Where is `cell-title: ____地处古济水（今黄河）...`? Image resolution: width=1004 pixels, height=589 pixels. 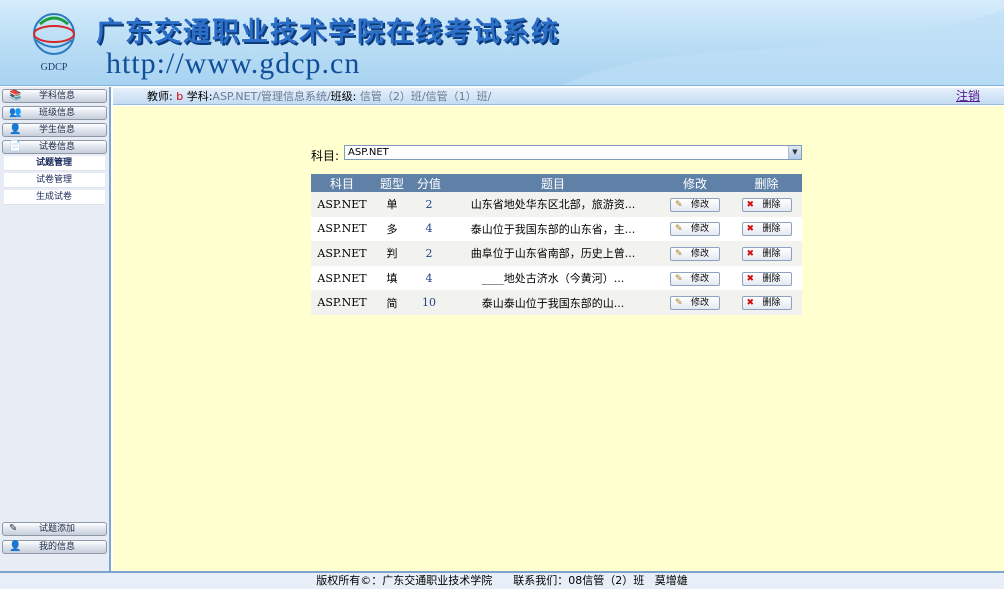
cell-title: ____地处古济水（今黄河）... is located at coordinates (553, 278).